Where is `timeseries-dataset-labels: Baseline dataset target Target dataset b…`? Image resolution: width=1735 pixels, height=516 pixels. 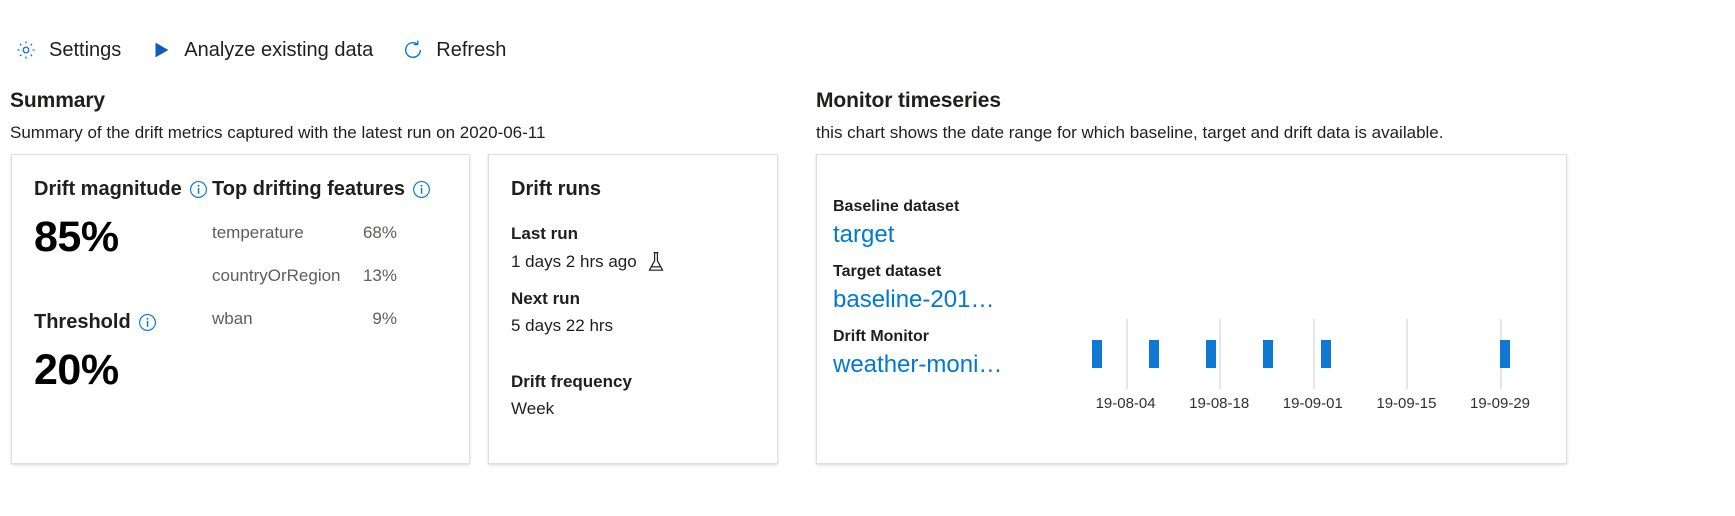 timeseries-dataset-labels: Baseline dataset target Target dataset b… is located at coordinates (928, 295).